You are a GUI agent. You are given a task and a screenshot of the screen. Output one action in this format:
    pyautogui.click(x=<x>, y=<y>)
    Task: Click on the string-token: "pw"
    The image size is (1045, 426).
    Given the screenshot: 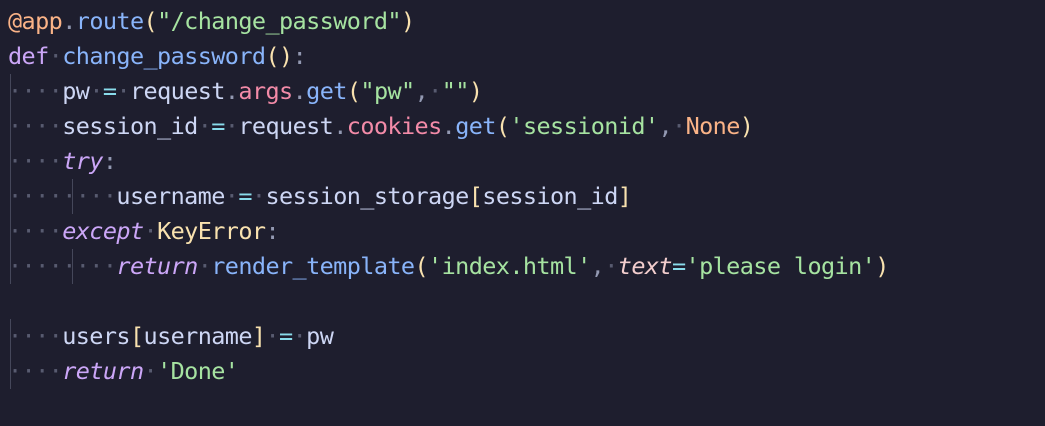 What is the action you would take?
    pyautogui.click(x=387, y=91)
    